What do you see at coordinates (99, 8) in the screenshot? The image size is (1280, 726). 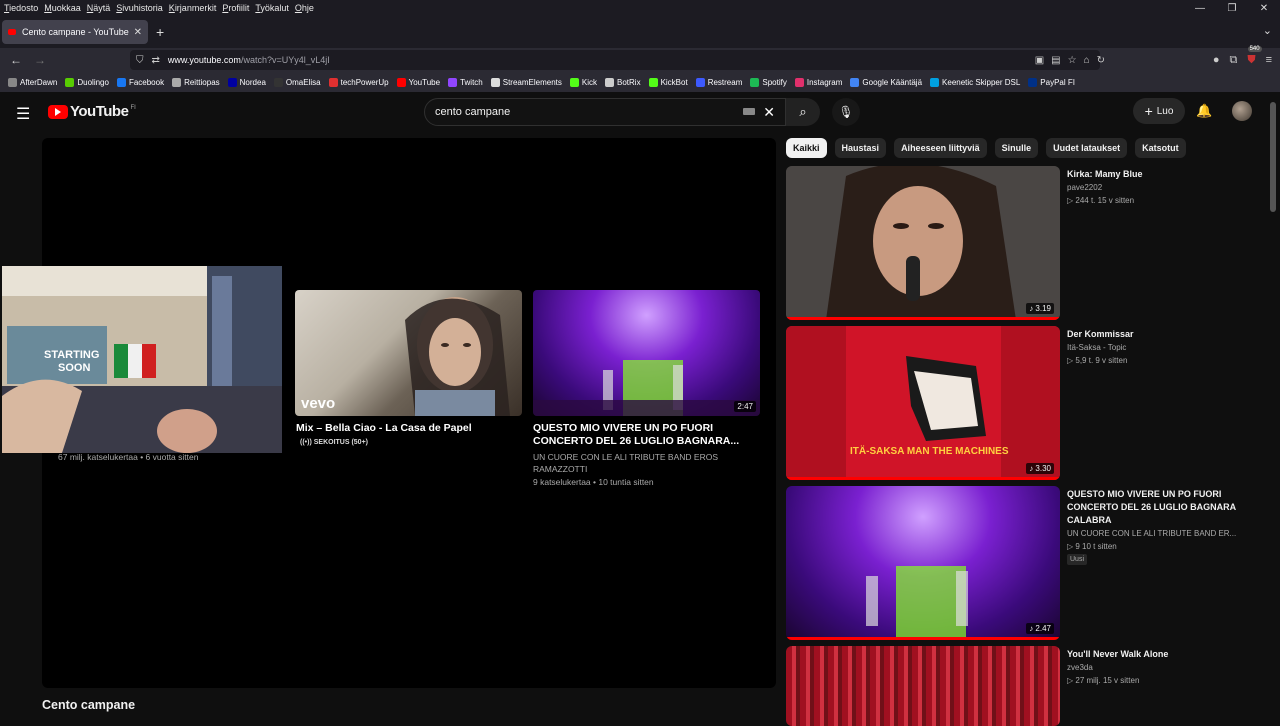 I see `menu-view: Näytä` at bounding box center [99, 8].